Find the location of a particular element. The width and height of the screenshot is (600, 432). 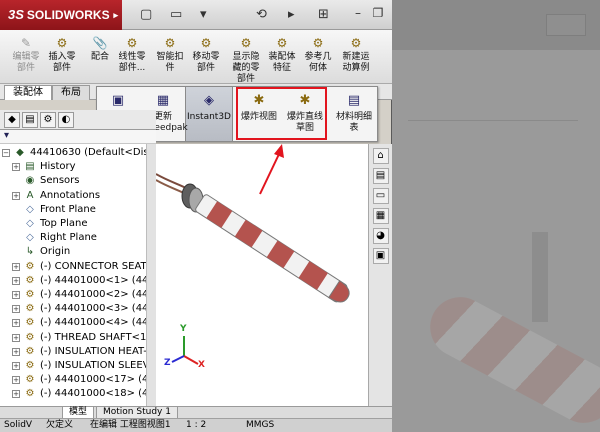

ribbon-button: ✎ 编辑零 部件 is located at coordinates (26, 55).